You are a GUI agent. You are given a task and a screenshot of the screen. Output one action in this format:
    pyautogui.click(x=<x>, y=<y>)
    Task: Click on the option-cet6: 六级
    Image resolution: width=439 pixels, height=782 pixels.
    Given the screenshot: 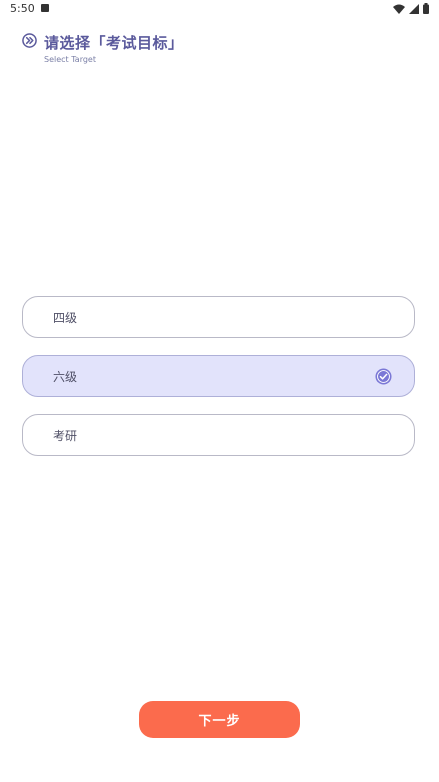 What is the action you would take?
    pyautogui.click(x=218, y=376)
    